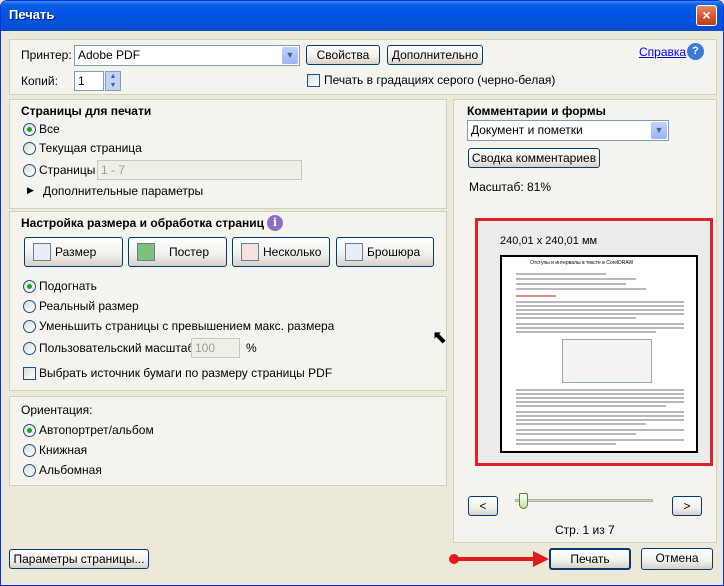  I want to click on cancel-button: Отмена, so click(677, 559).